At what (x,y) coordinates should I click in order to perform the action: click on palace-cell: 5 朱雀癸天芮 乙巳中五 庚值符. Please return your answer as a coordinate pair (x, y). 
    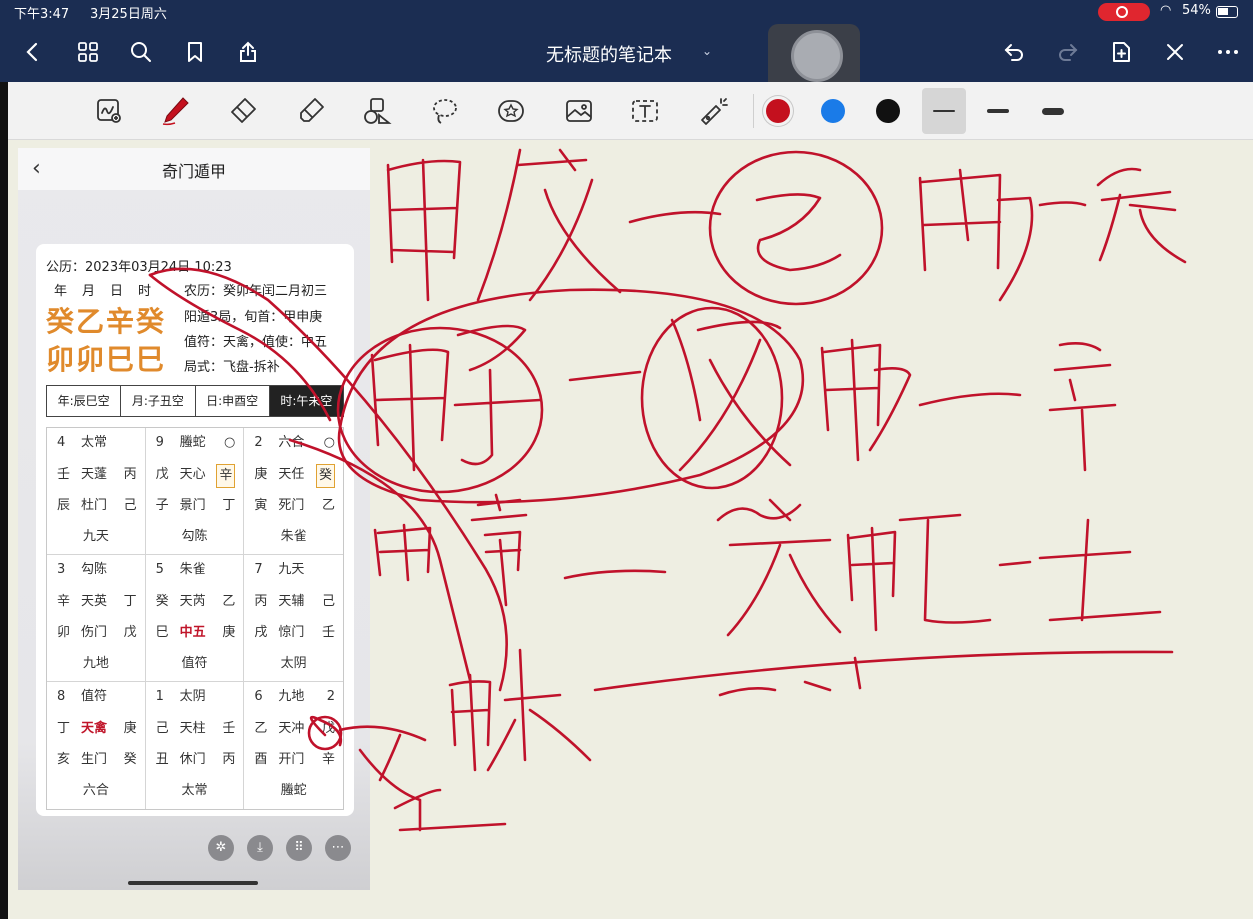
    Looking at the image, I should click on (195, 618).